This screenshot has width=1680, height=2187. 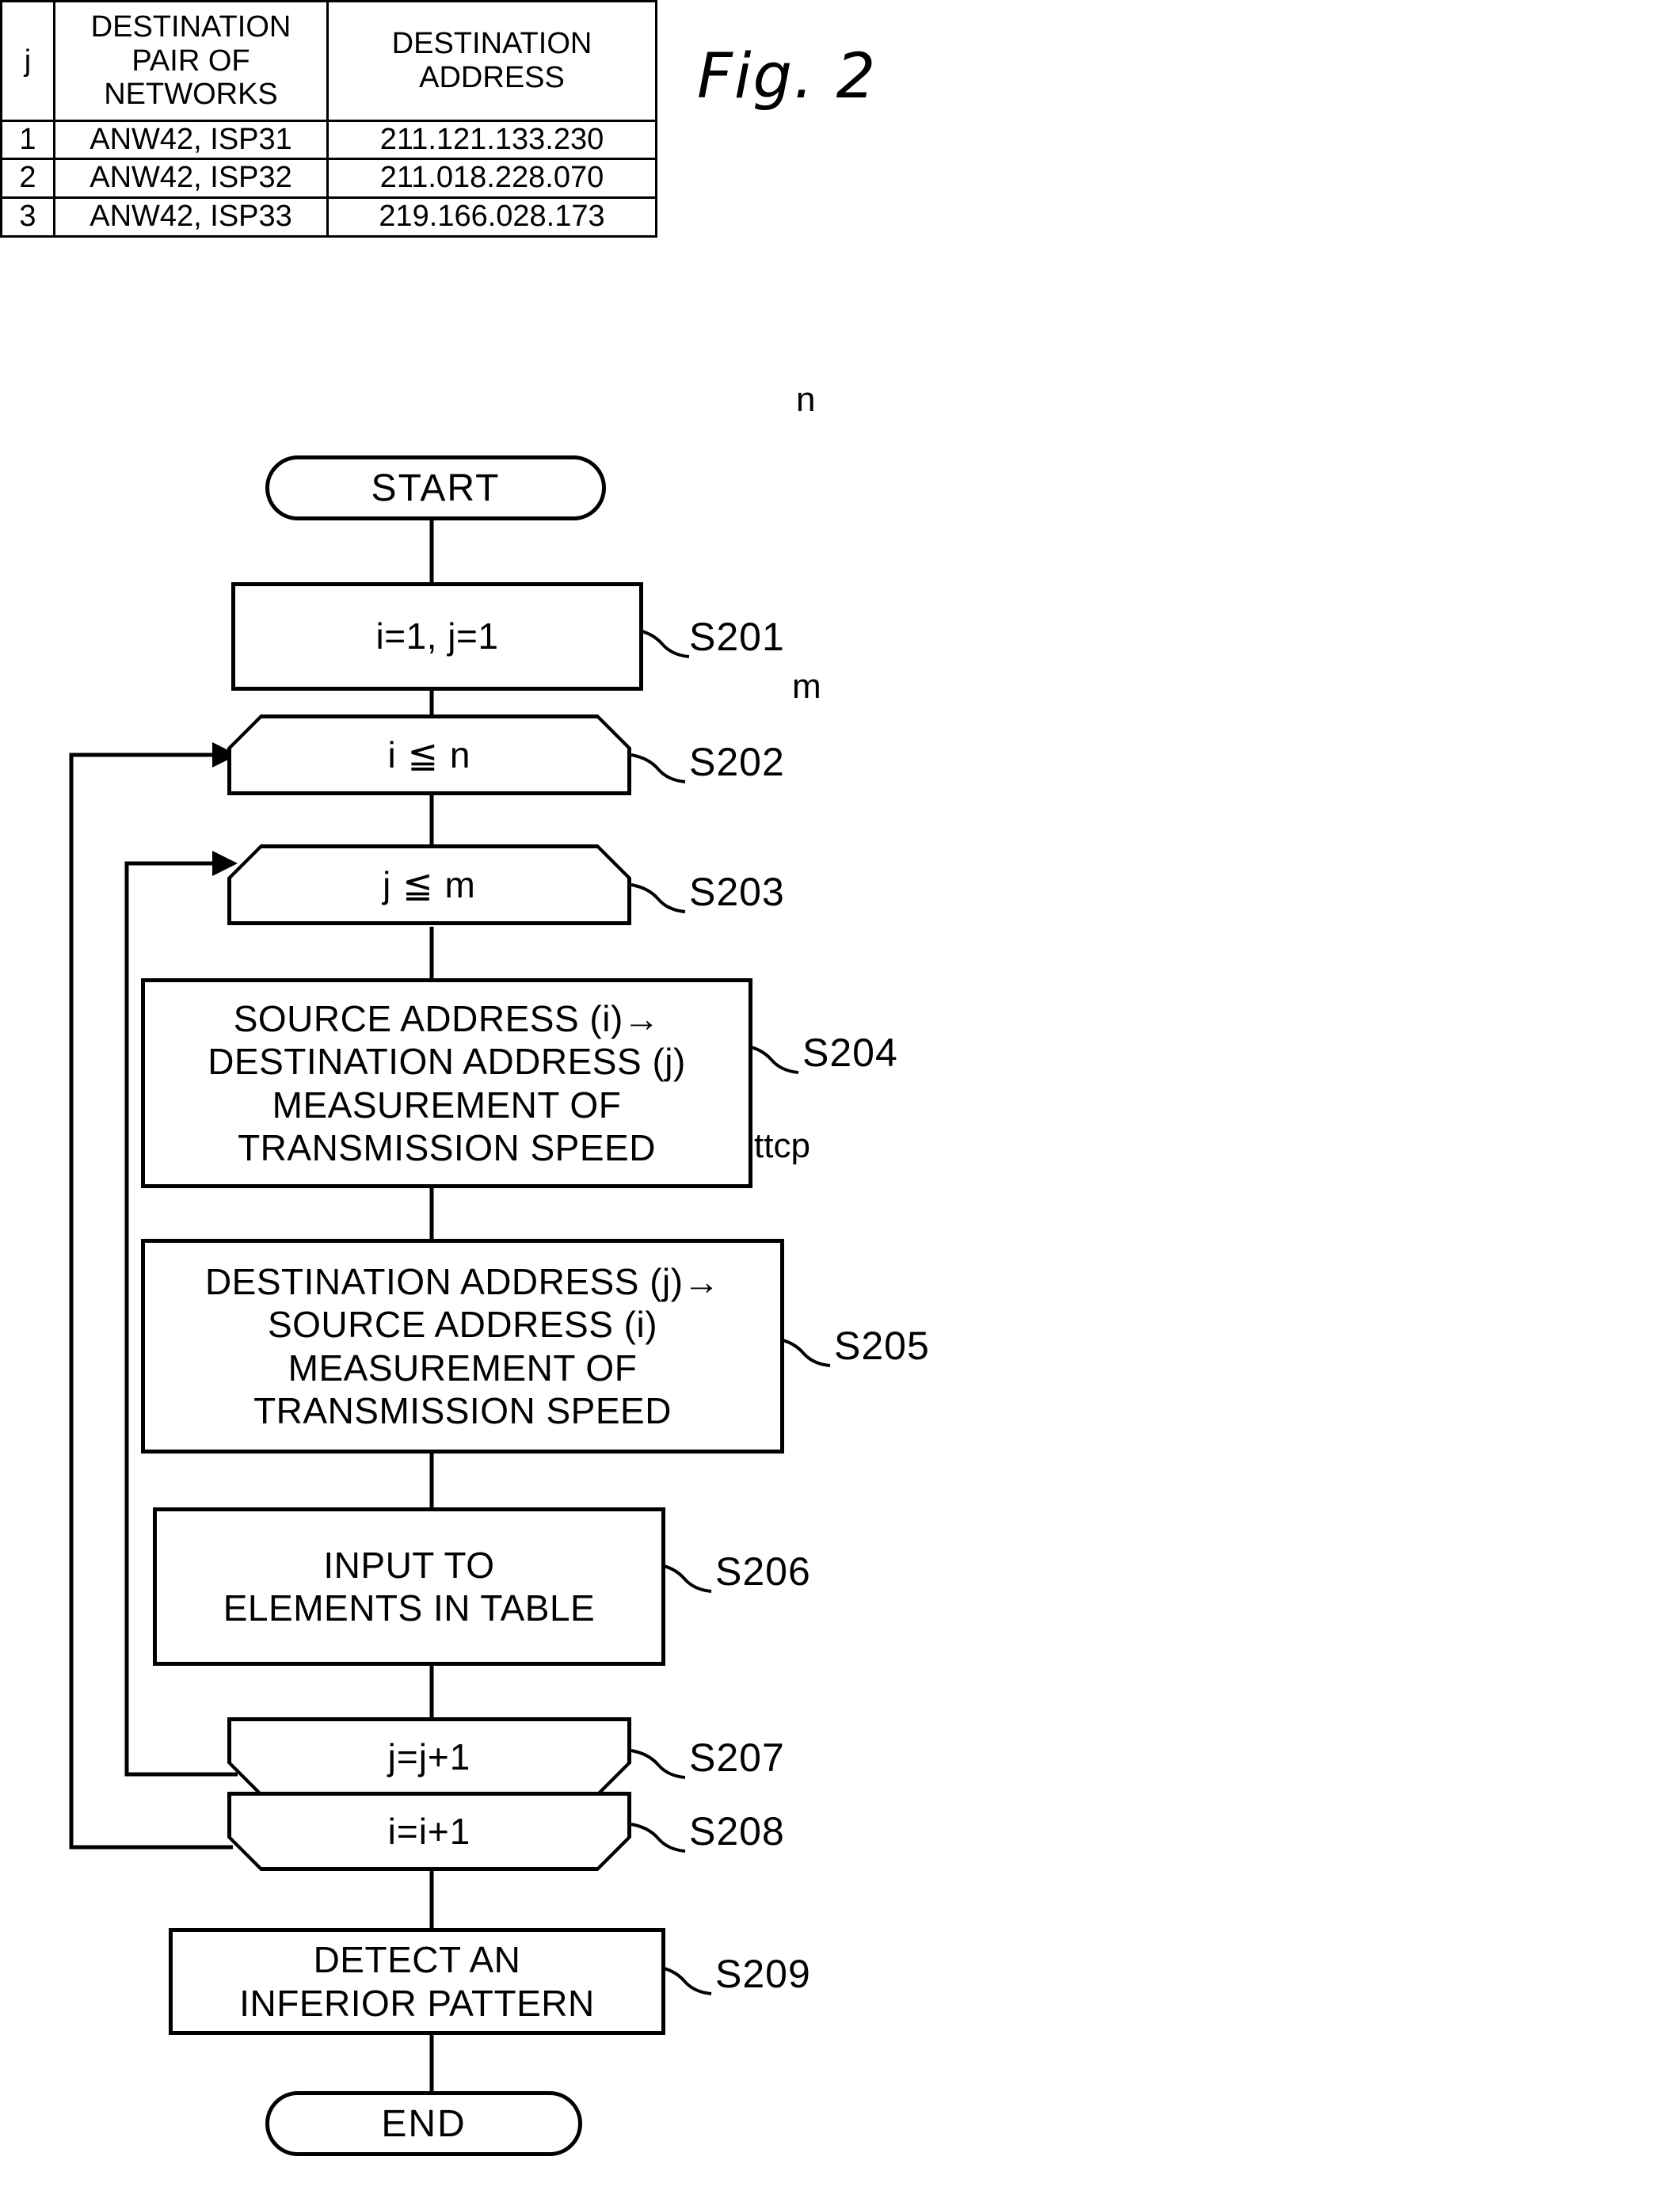 I want to click on flow-step-s204-line3: MEASUREMENT OF, so click(x=447, y=1105).